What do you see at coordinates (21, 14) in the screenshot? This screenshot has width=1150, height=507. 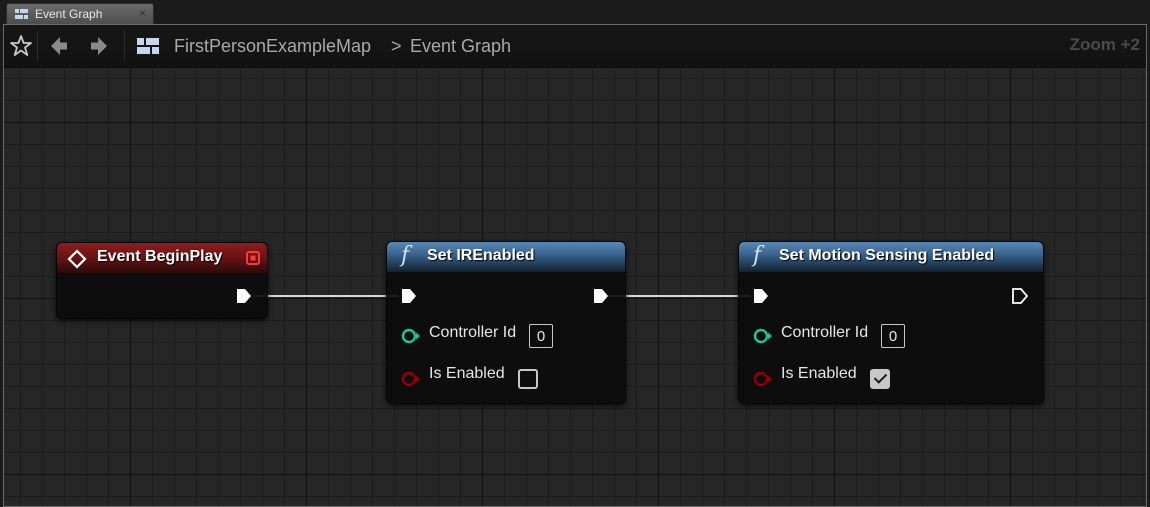 I see `graph-icon` at bounding box center [21, 14].